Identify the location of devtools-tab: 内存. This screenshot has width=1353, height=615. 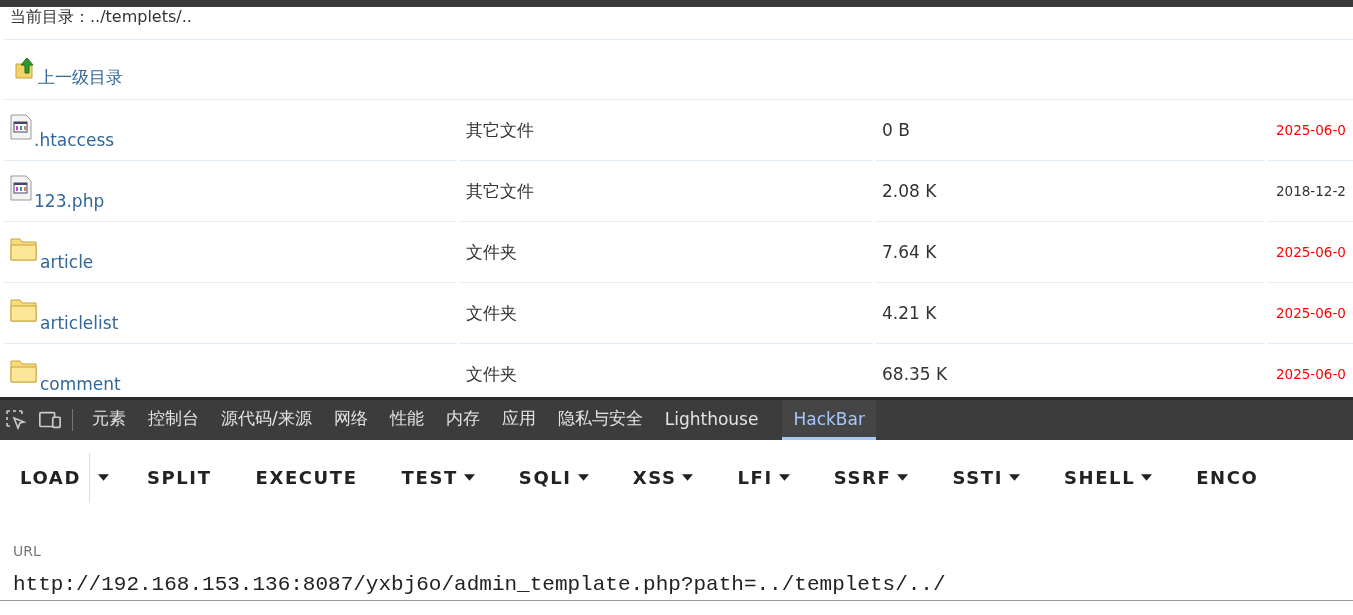
(462, 420).